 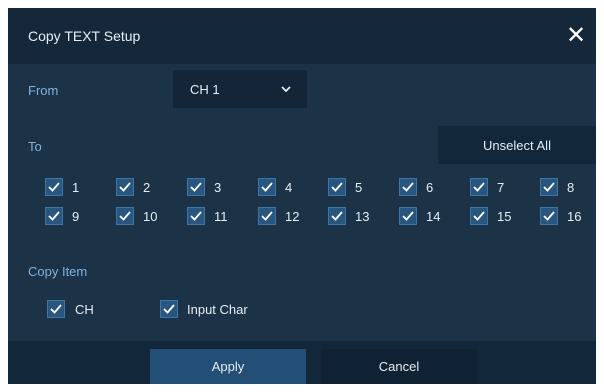 I want to click on chevron-down-icon, so click(x=286, y=89).